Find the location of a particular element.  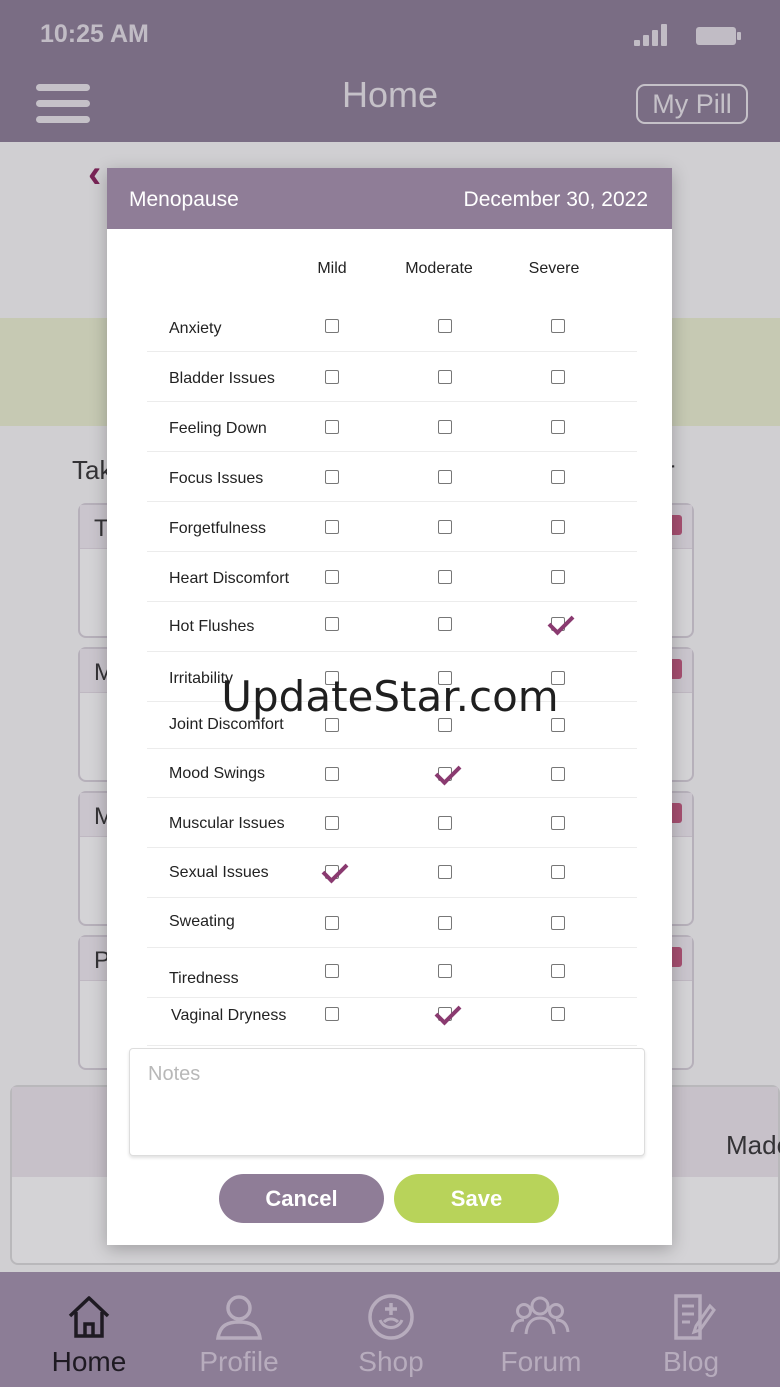

symptom-row: Muscular Issues is located at coordinates (392, 823).